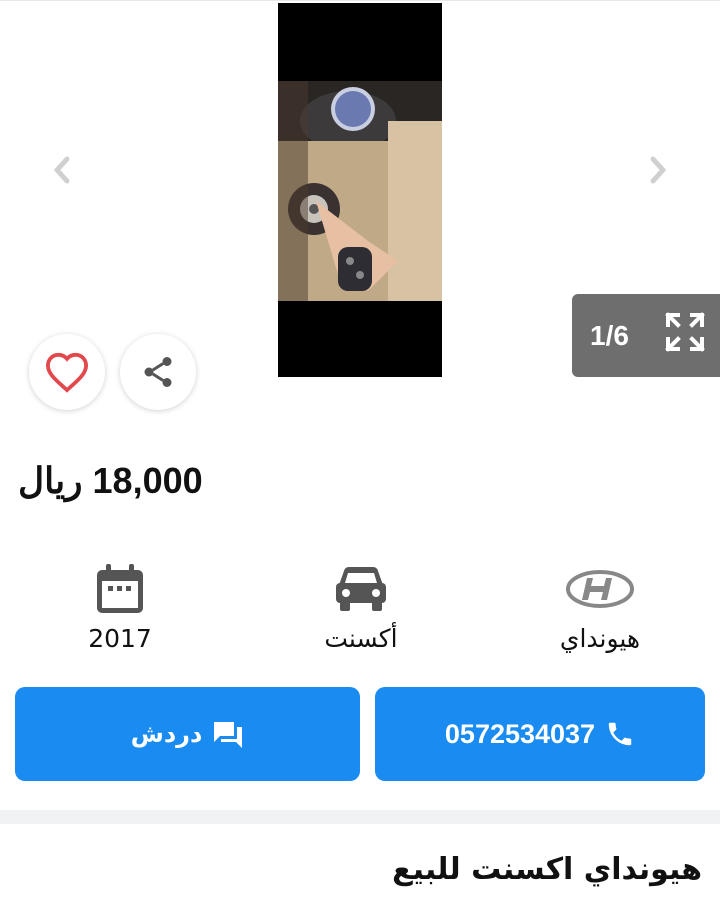 The height and width of the screenshot is (918, 720). I want to click on listing-title: هيونداي اكسنت للبيع, so click(547, 869).